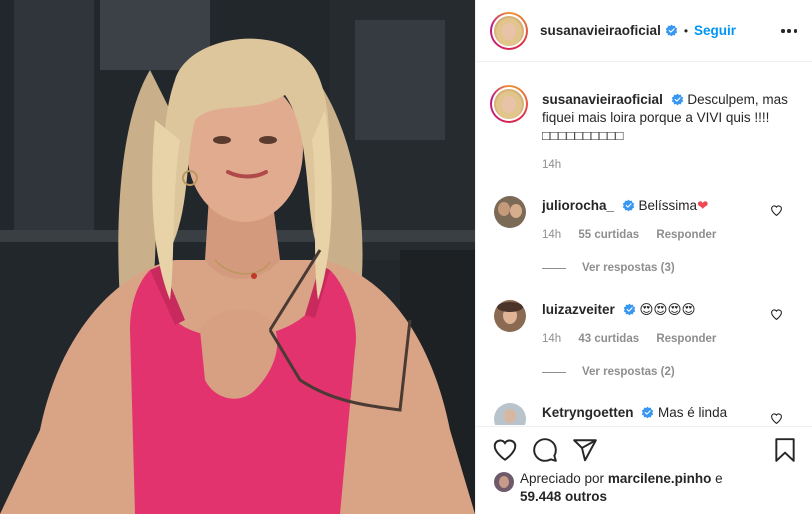 The image size is (812, 514). Describe the element at coordinates (619, 310) in the screenshot. I see `comment-text: luizazveiter 😍😍😍😍` at that location.